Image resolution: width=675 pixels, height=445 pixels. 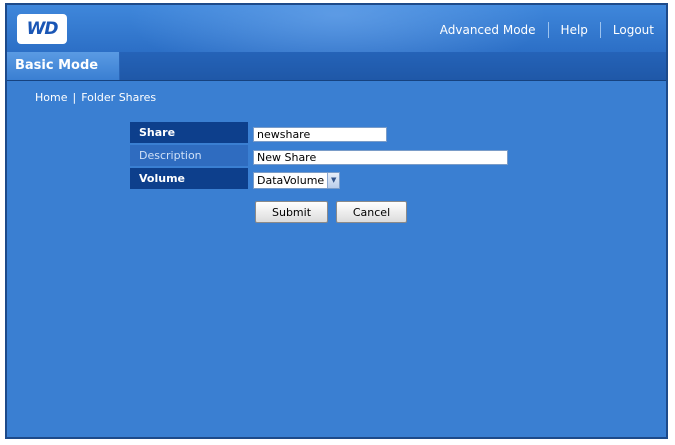 I want to click on volume-selected-value: DataVolume, so click(x=291, y=180).